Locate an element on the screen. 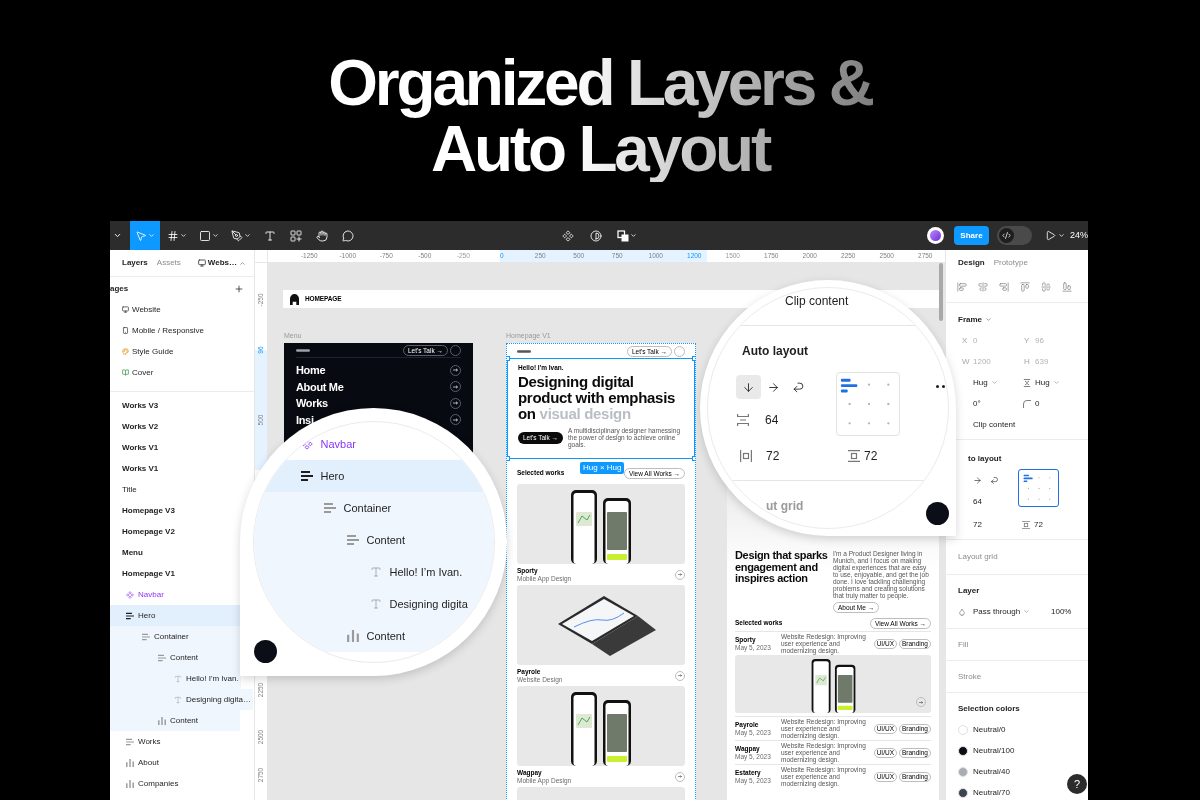 Image resolution: width=1200 pixels, height=800 pixels. field-label: W is located at coordinates (966, 361).